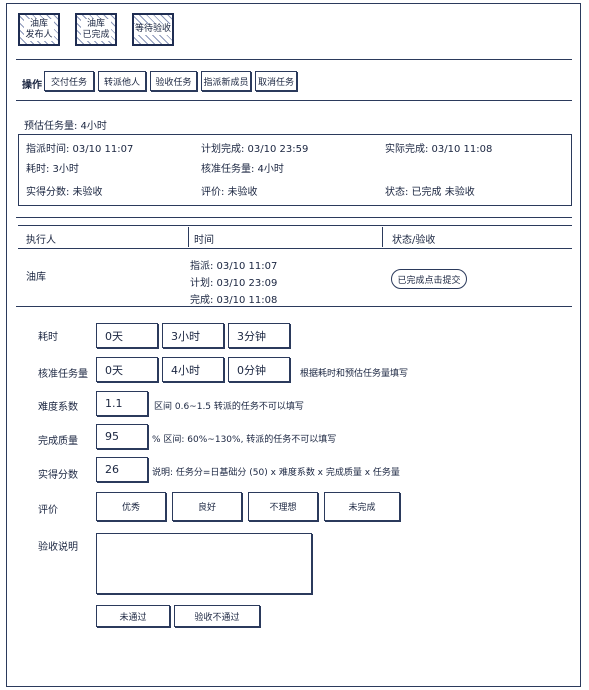 This screenshot has height=690, width=589. What do you see at coordinates (276, 81) in the screenshot?
I see `cancel-task-button: 取消任务` at bounding box center [276, 81].